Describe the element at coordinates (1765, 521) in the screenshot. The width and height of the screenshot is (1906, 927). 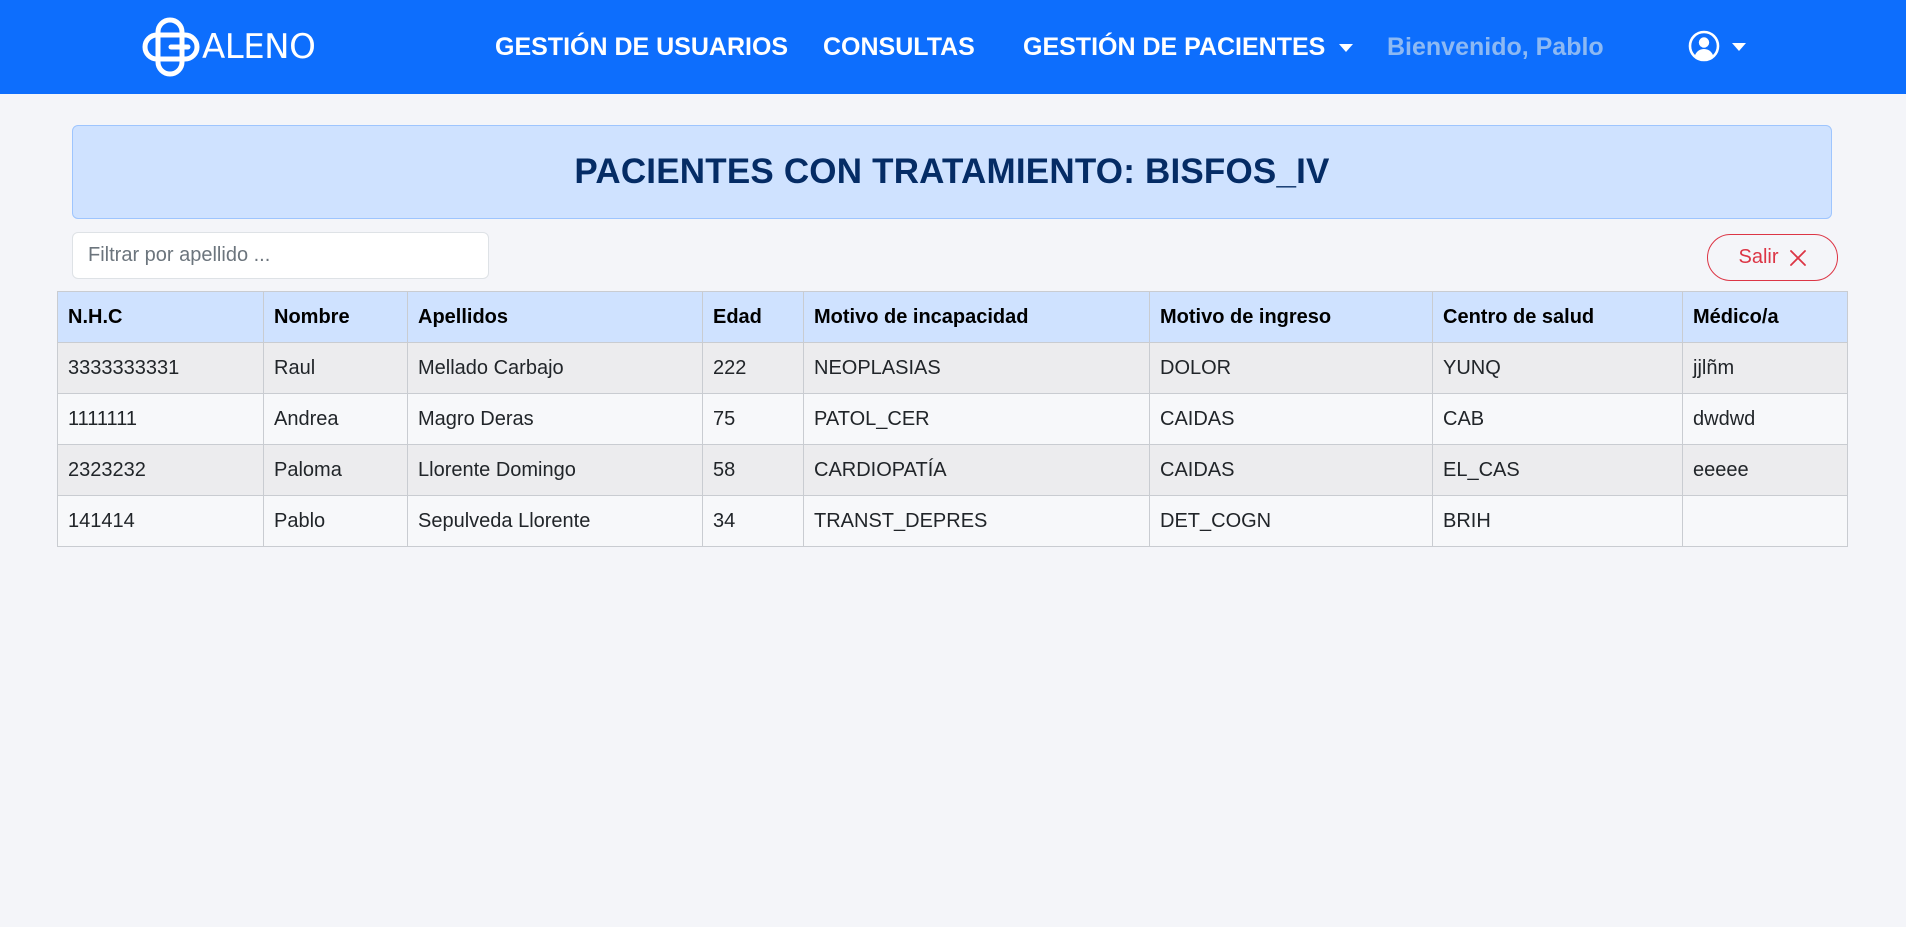
I see `table-cell-medico` at that location.